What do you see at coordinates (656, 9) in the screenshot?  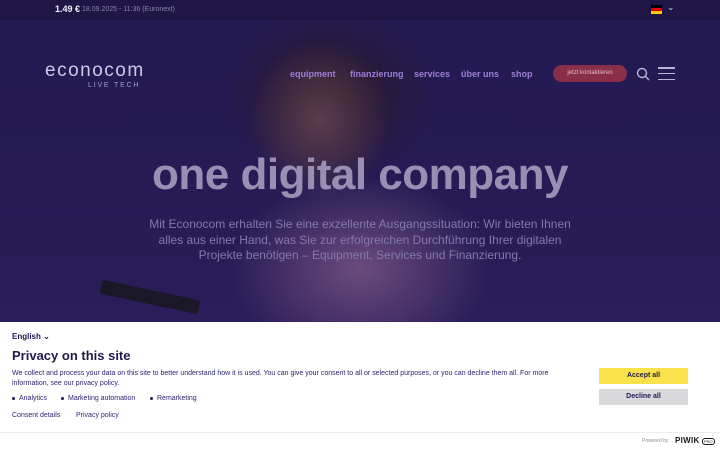 I see `german-flag-icon` at bounding box center [656, 9].